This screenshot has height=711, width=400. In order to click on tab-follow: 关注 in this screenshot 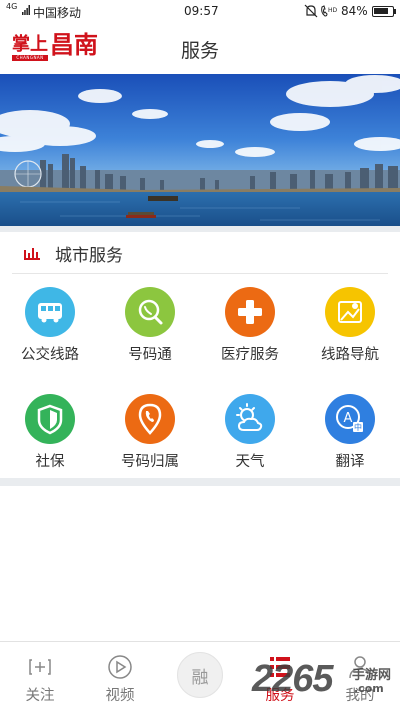, I will do `click(40, 676)`.